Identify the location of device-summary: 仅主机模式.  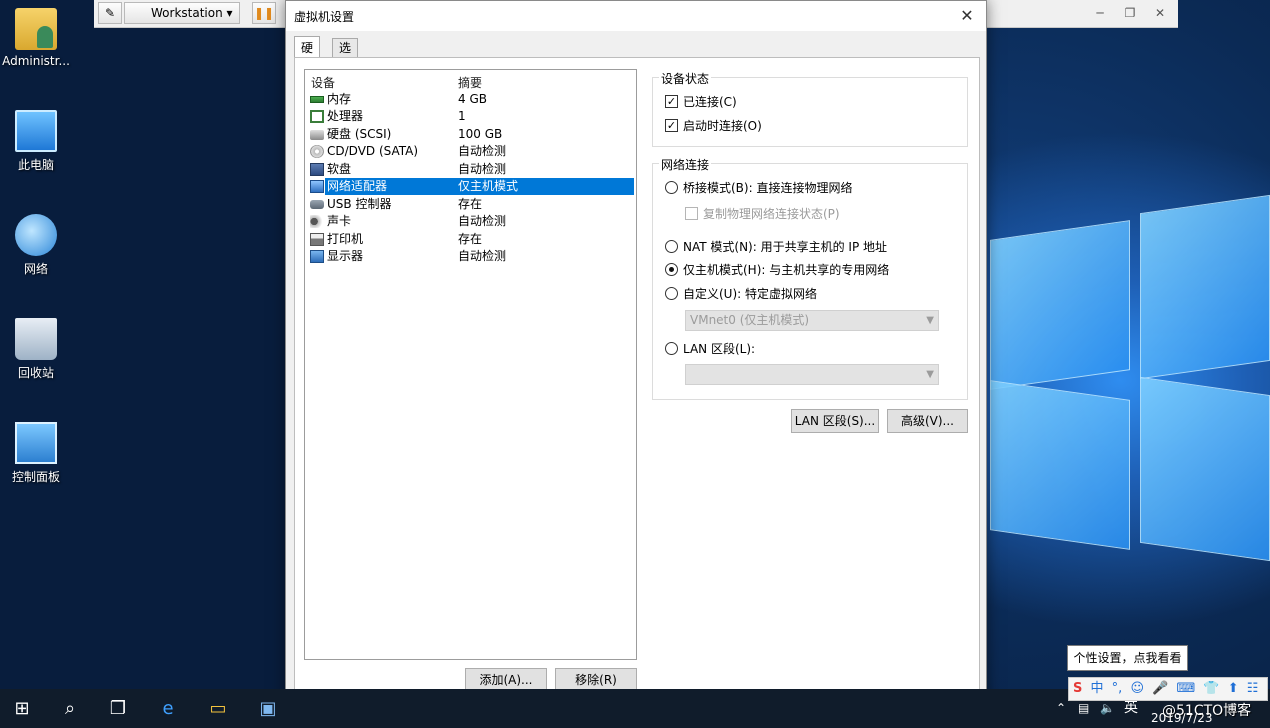
(488, 186).